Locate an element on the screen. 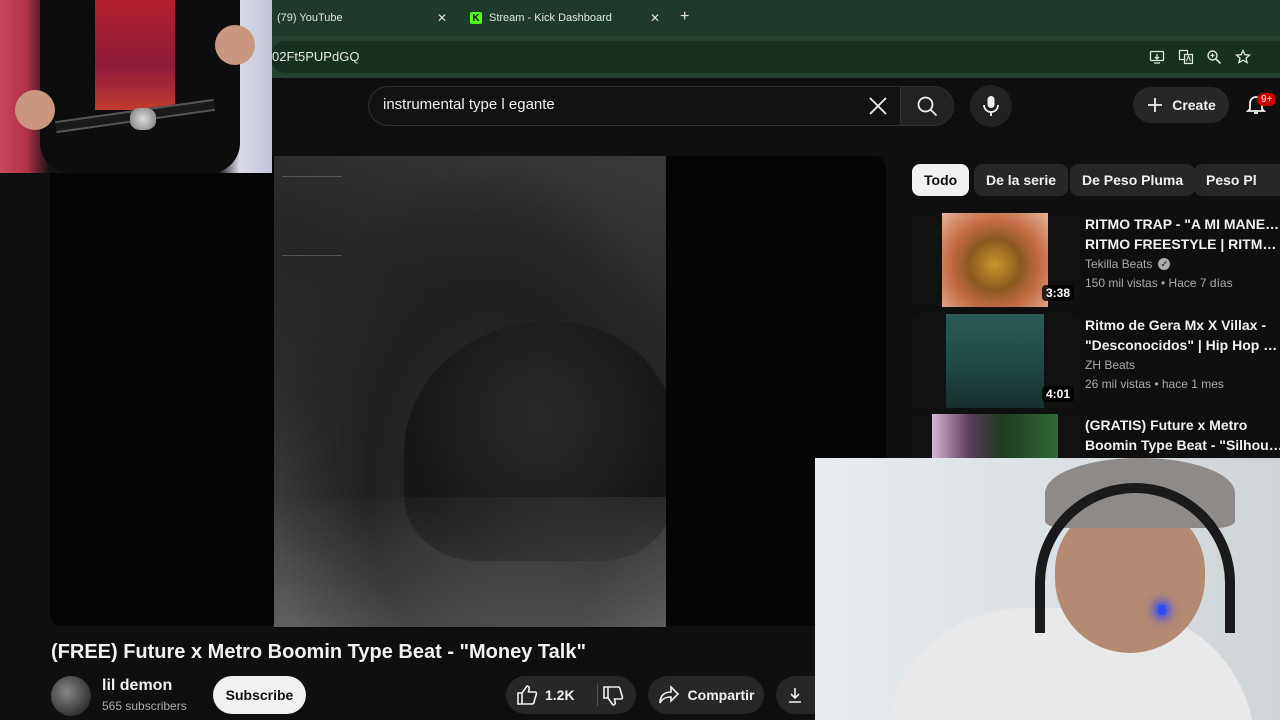 Image resolution: width=1280 pixels, height=720 pixels. url-text: 02Ft5PUPdGQ is located at coordinates (316, 56).